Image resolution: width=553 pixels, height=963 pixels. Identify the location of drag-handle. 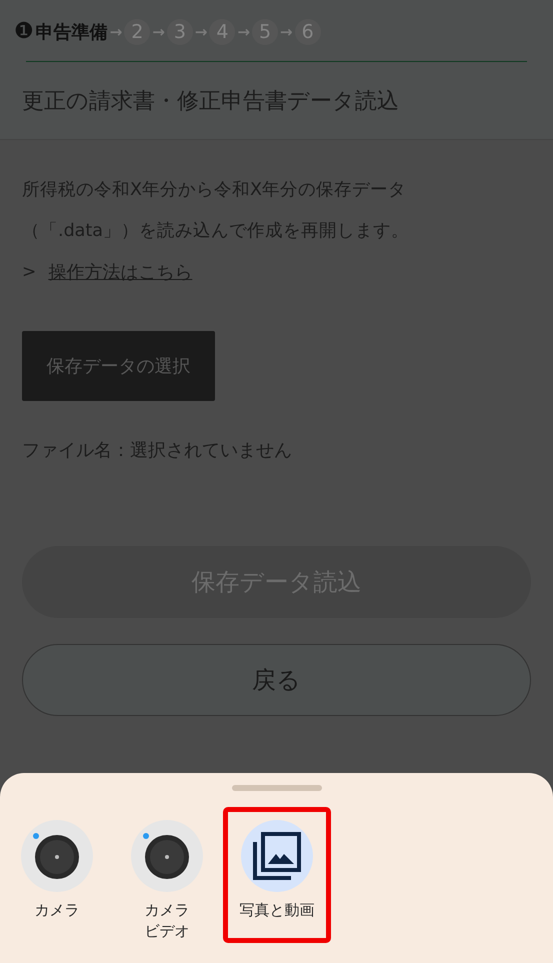
(277, 788).